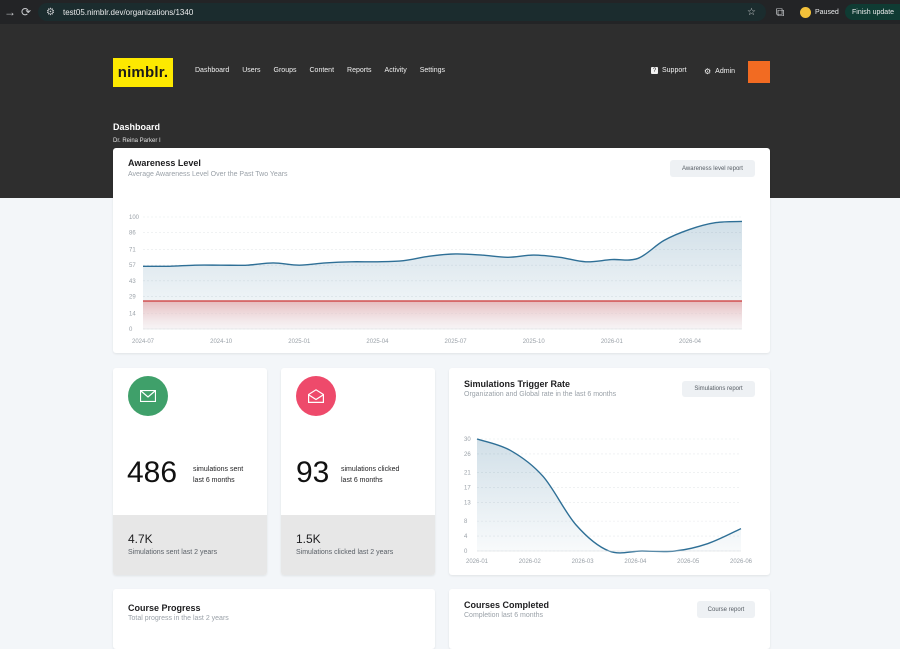 This screenshot has height=649, width=900. I want to click on support-link: ? Support, so click(669, 70).